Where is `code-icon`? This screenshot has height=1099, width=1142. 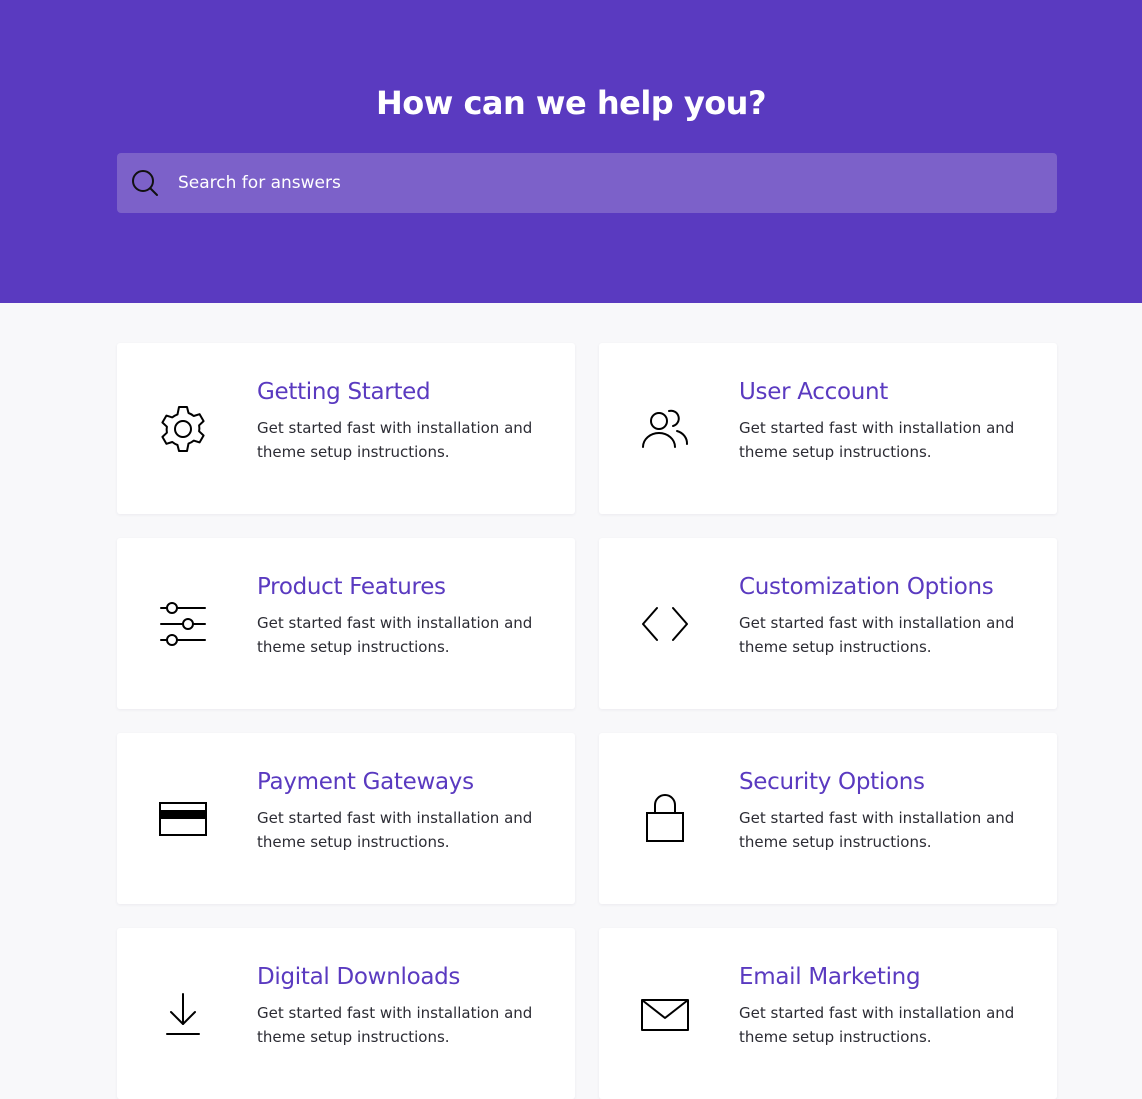 code-icon is located at coordinates (665, 624).